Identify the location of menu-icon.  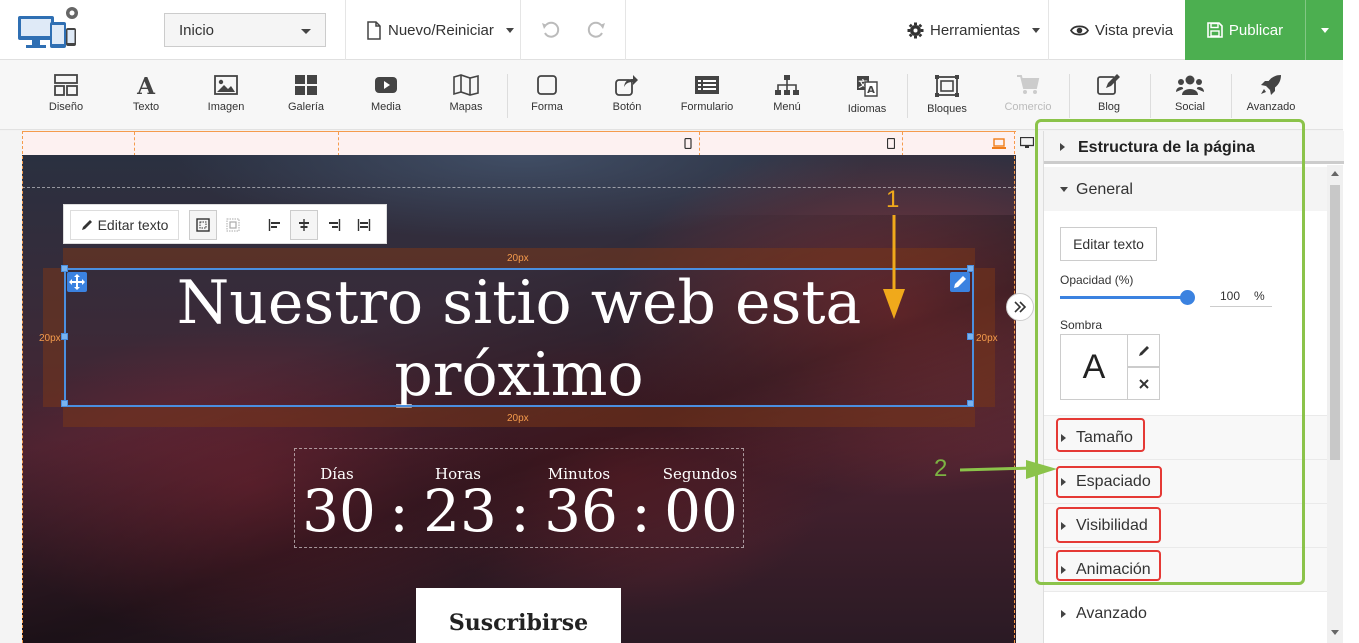
(787, 85).